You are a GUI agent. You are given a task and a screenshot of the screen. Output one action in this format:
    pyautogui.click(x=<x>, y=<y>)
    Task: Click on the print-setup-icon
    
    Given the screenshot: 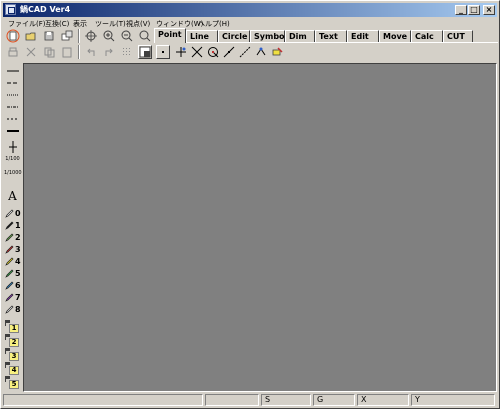 What is the action you would take?
    pyautogui.click(x=67, y=36)
    